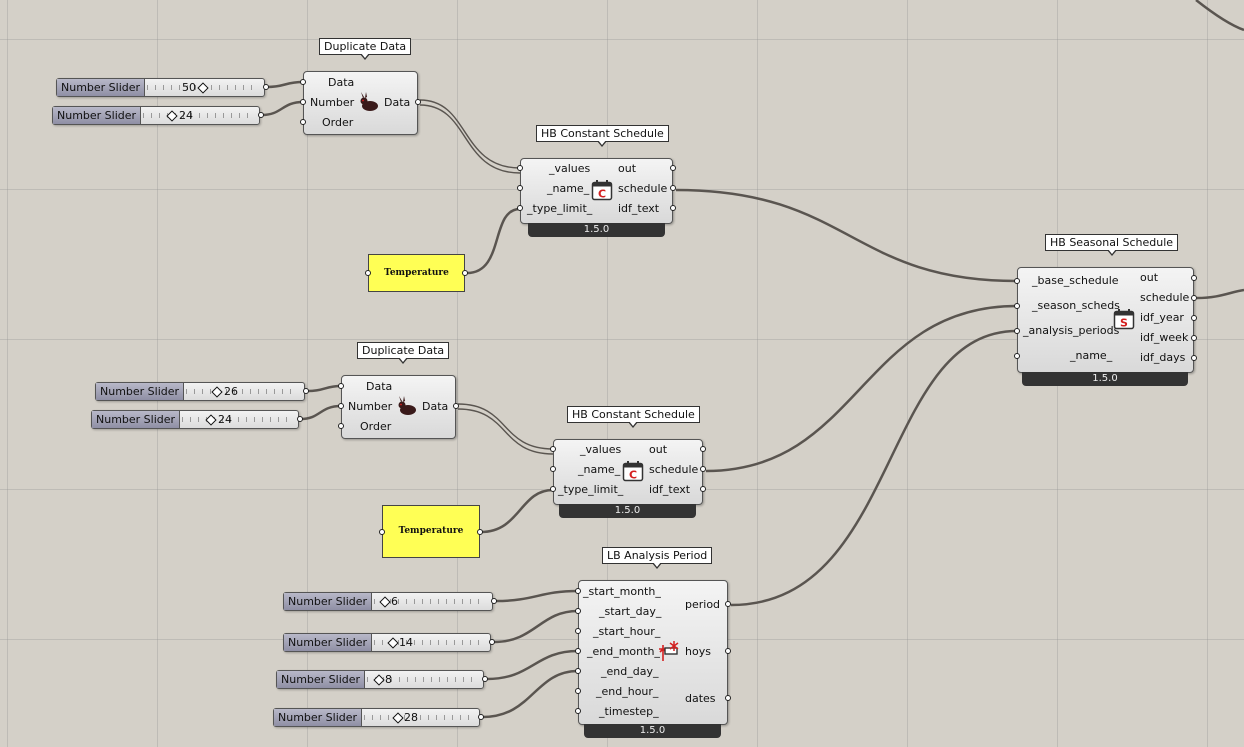 This screenshot has height=747, width=1244. What do you see at coordinates (1162, 317) in the screenshot?
I see `output-label: idf_year` at bounding box center [1162, 317].